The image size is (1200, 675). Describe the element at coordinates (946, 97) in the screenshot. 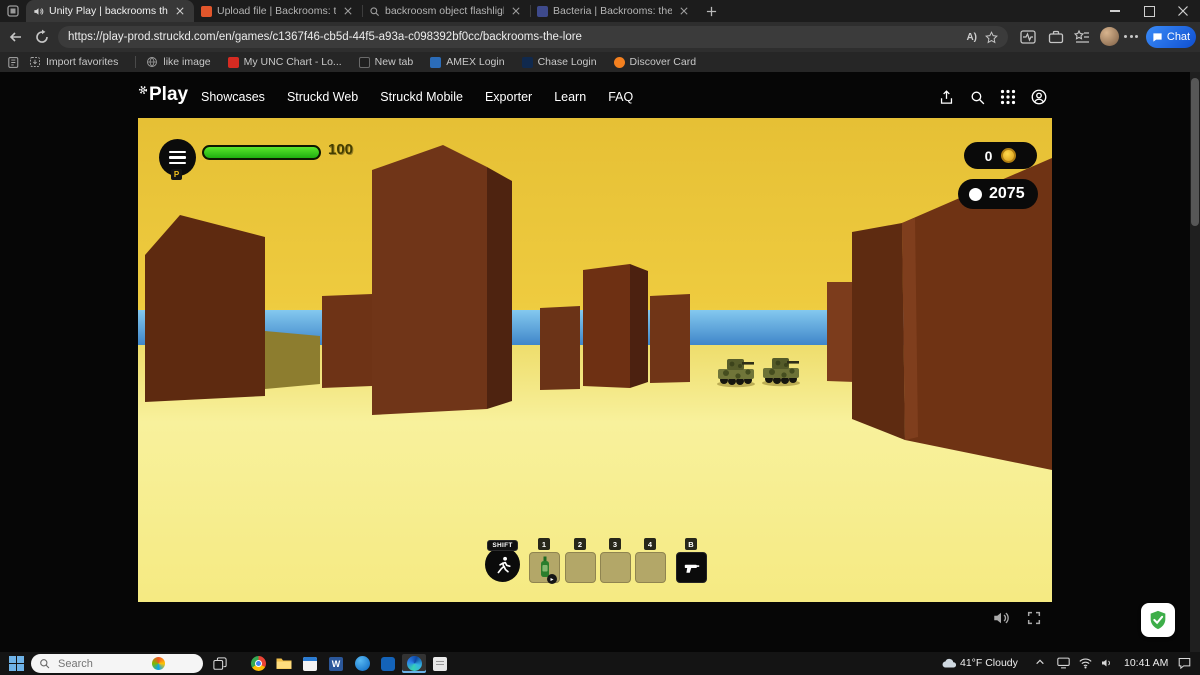

I see `share-icon` at that location.